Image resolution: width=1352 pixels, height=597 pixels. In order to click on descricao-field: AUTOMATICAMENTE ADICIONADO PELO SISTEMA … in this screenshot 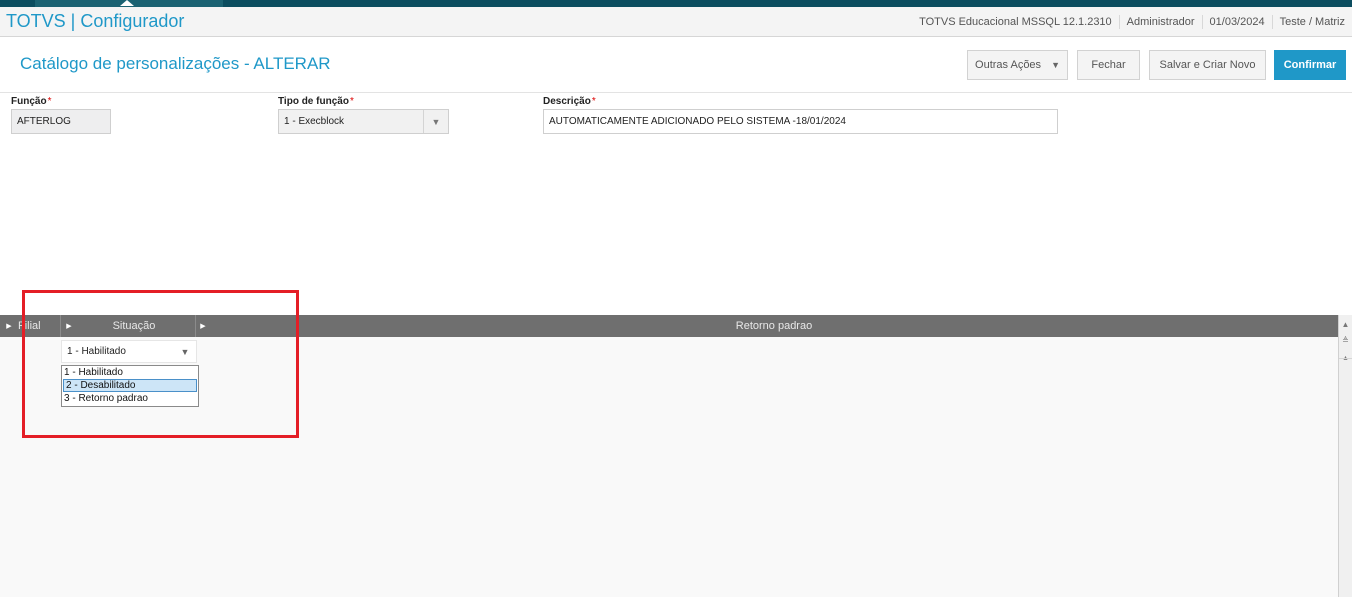, I will do `click(800, 121)`.